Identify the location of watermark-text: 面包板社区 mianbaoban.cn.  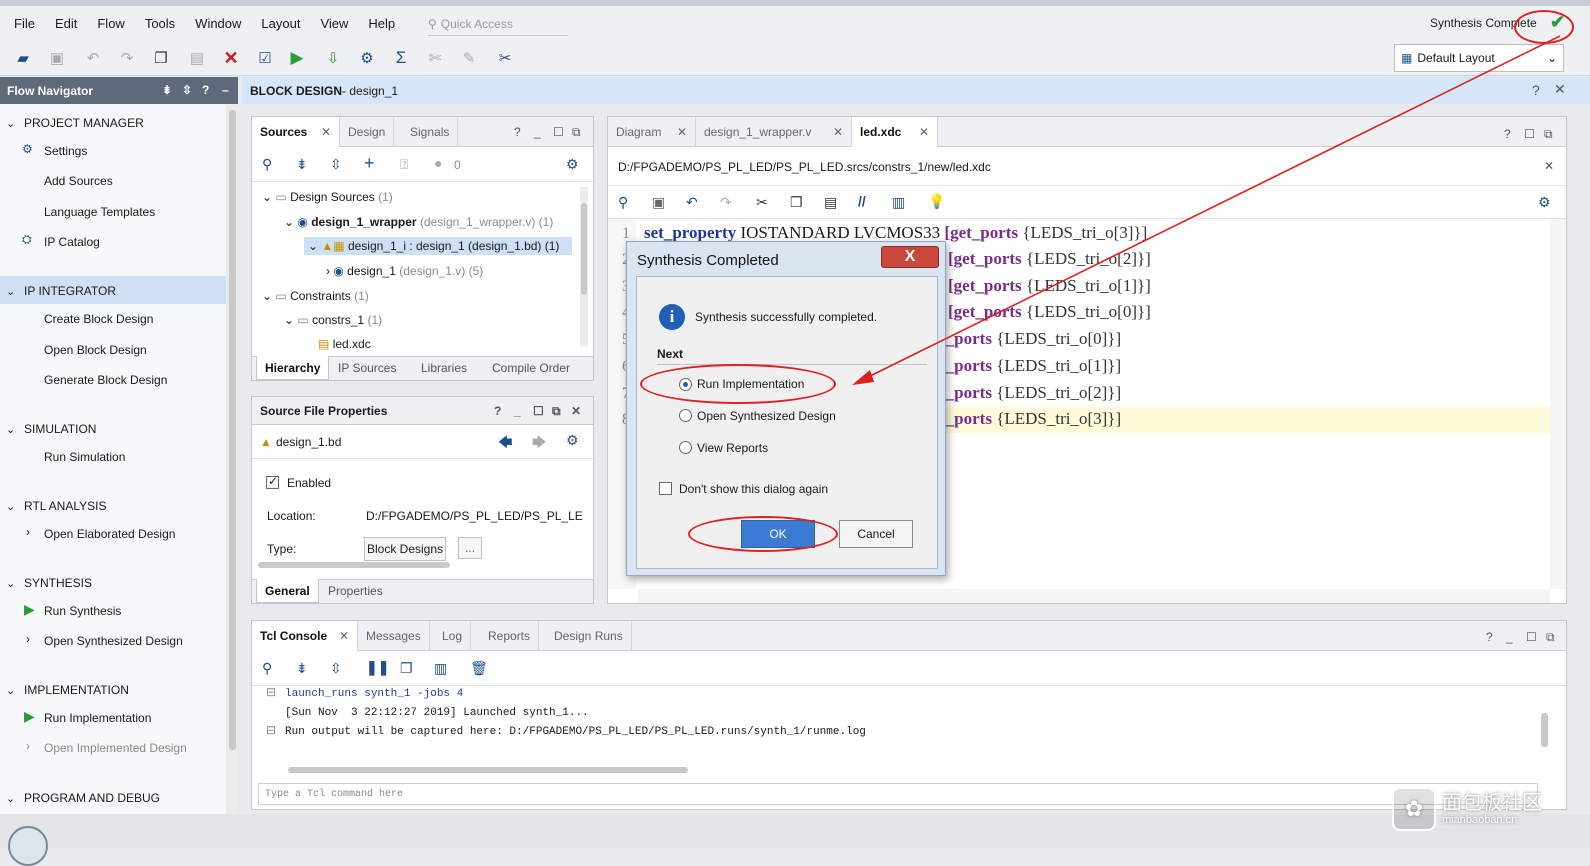
(1492, 809).